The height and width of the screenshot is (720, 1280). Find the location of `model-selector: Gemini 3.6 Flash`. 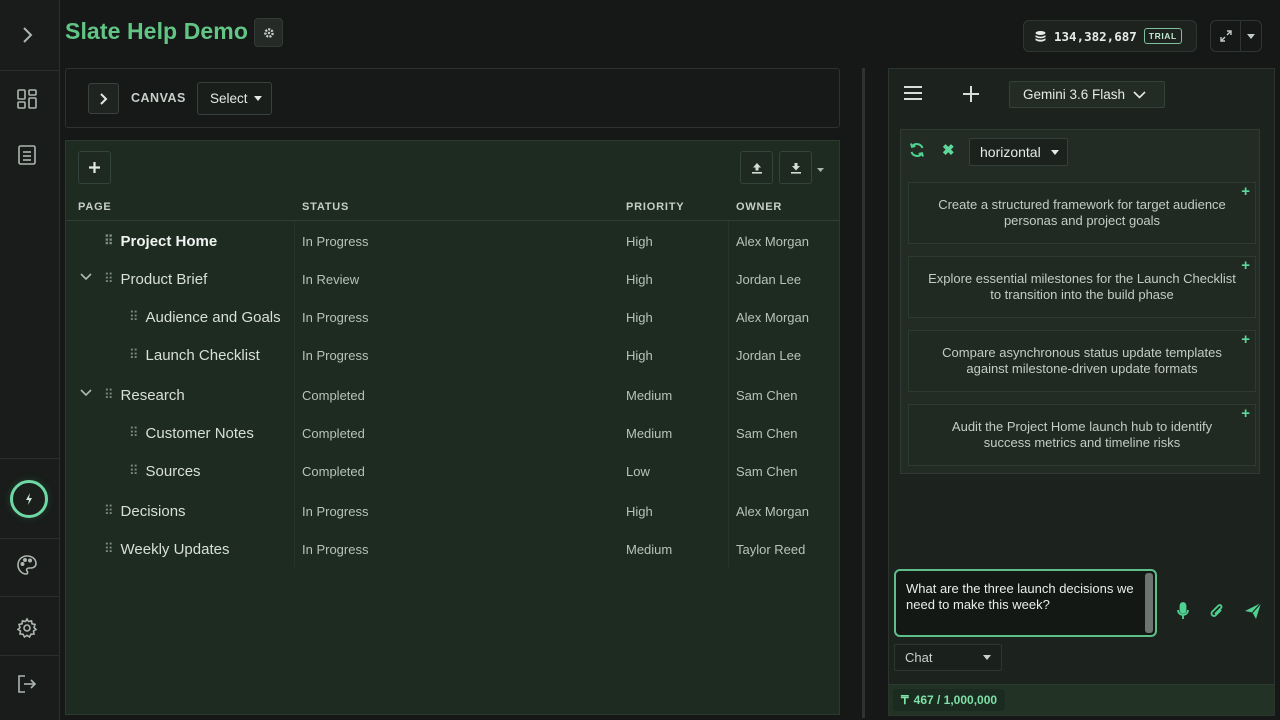

model-selector: Gemini 3.6 Flash is located at coordinates (1087, 94).